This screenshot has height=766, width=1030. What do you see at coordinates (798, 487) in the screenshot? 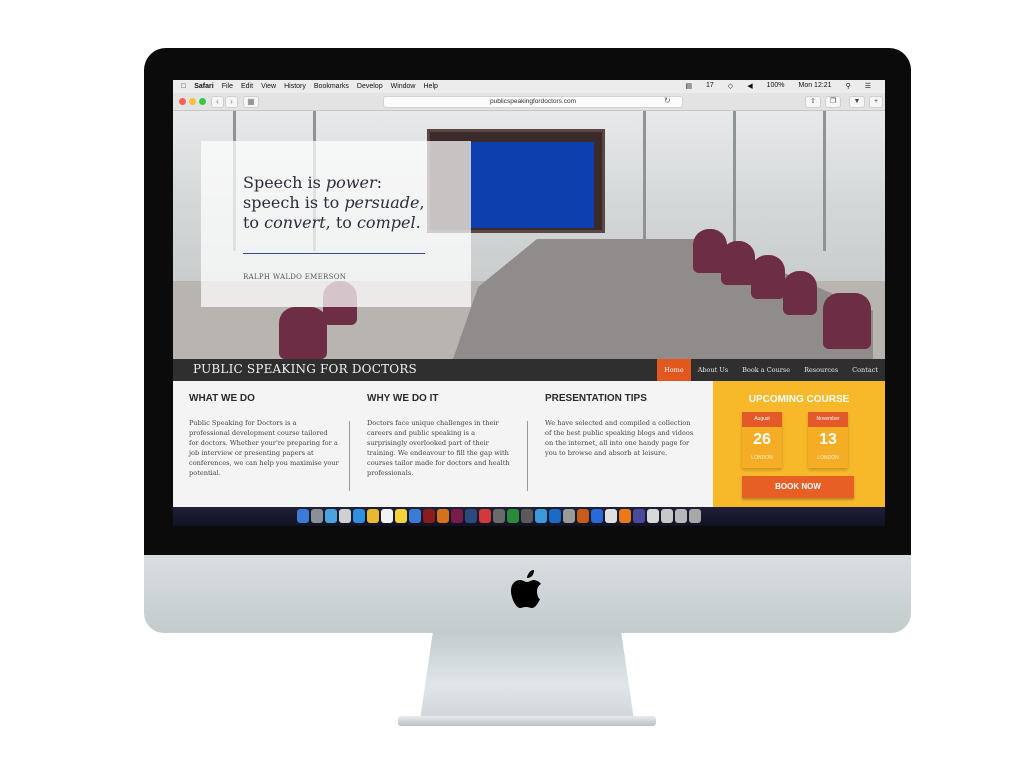
I see `book-now-button: BOOK NOW` at bounding box center [798, 487].